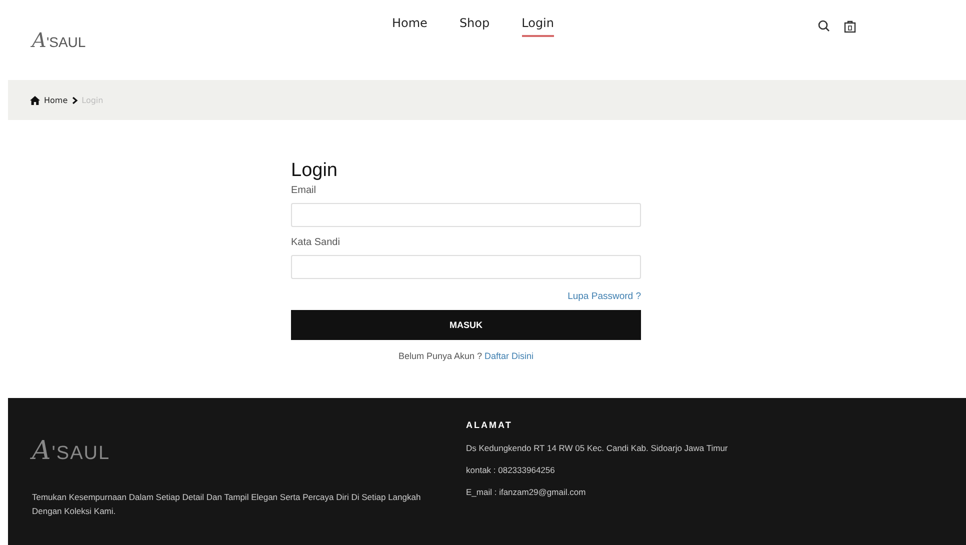 The width and height of the screenshot is (966, 545). I want to click on footer-contact-text: Ds Kedungkendo RT 14 RW 05 Kec. Candi Kab. Sidoarjo Jawa Timur, so click(597, 448).